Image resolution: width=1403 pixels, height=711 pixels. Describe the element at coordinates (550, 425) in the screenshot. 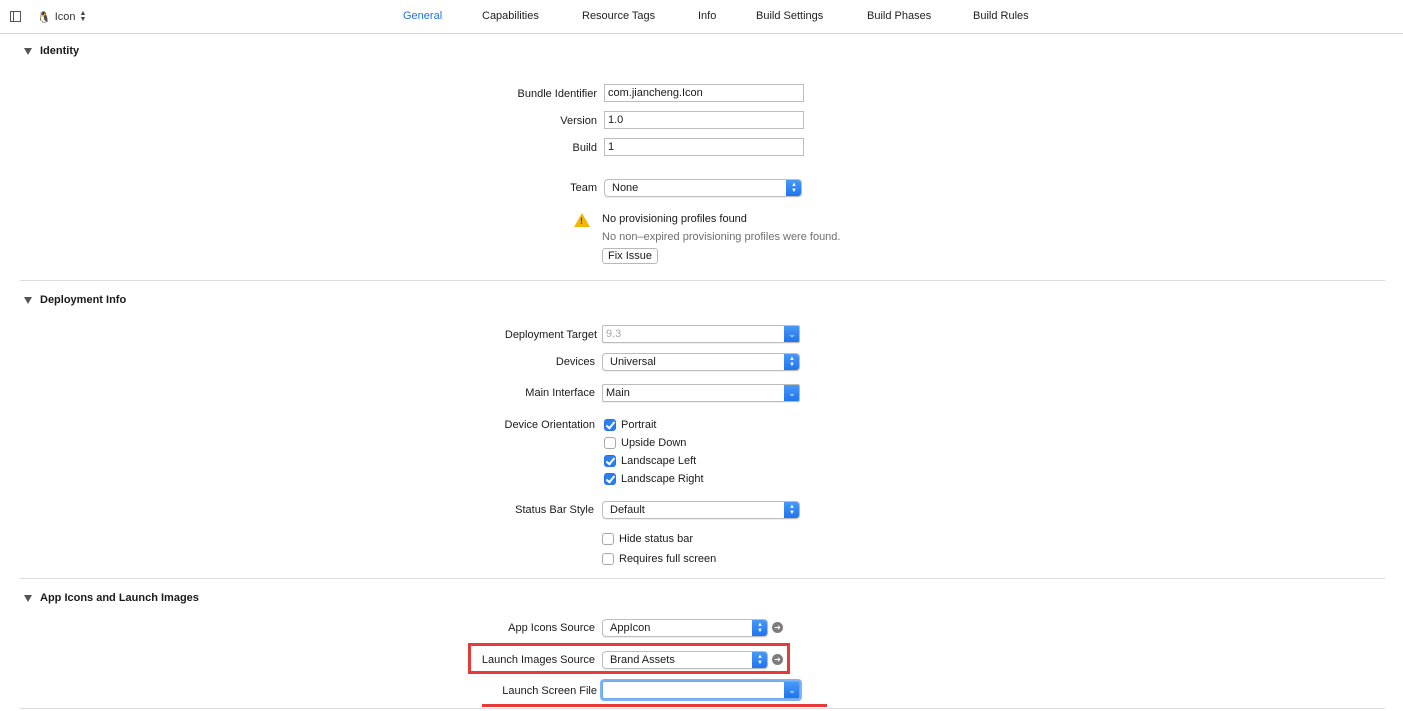

I see `device-orientation-label: Device Orientation` at that location.